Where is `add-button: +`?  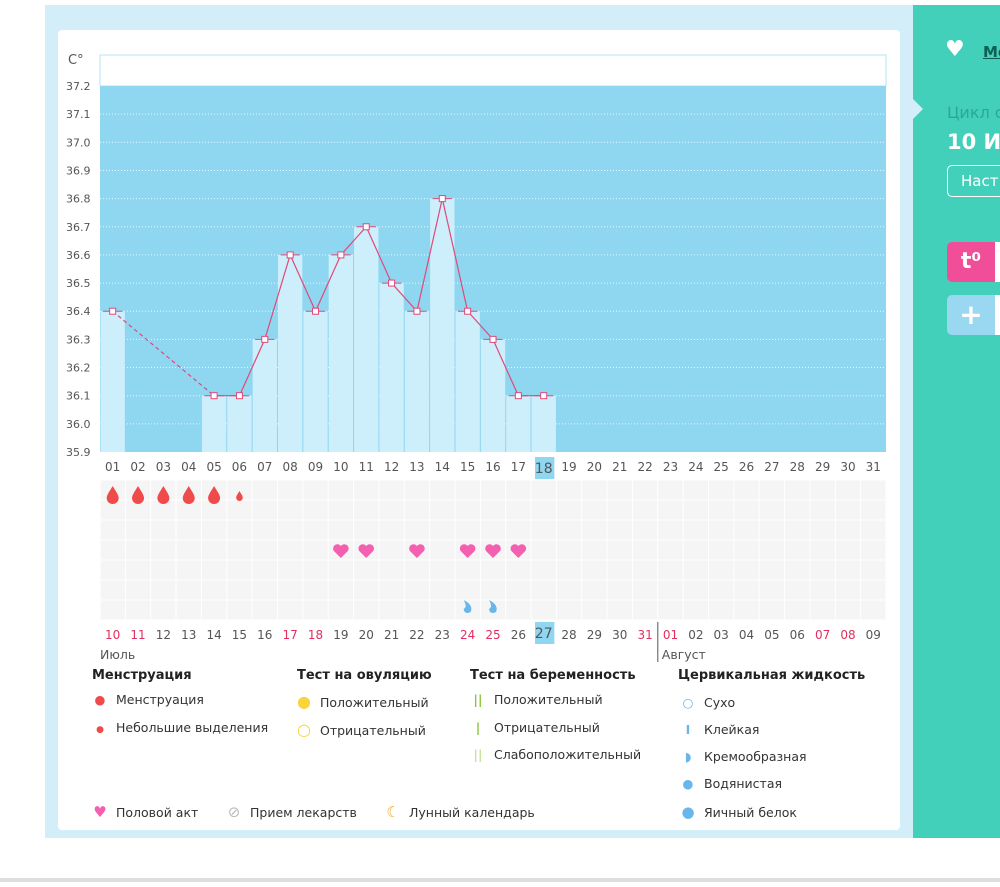 add-button: + is located at coordinates (971, 315).